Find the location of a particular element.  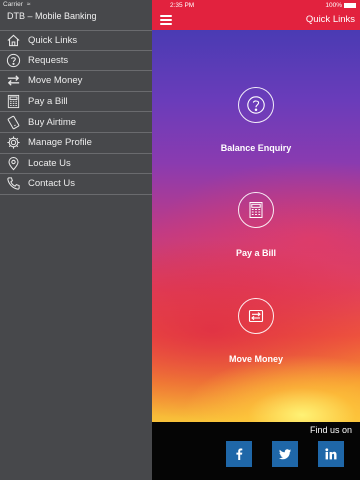

gear-icon is located at coordinates (13, 143).